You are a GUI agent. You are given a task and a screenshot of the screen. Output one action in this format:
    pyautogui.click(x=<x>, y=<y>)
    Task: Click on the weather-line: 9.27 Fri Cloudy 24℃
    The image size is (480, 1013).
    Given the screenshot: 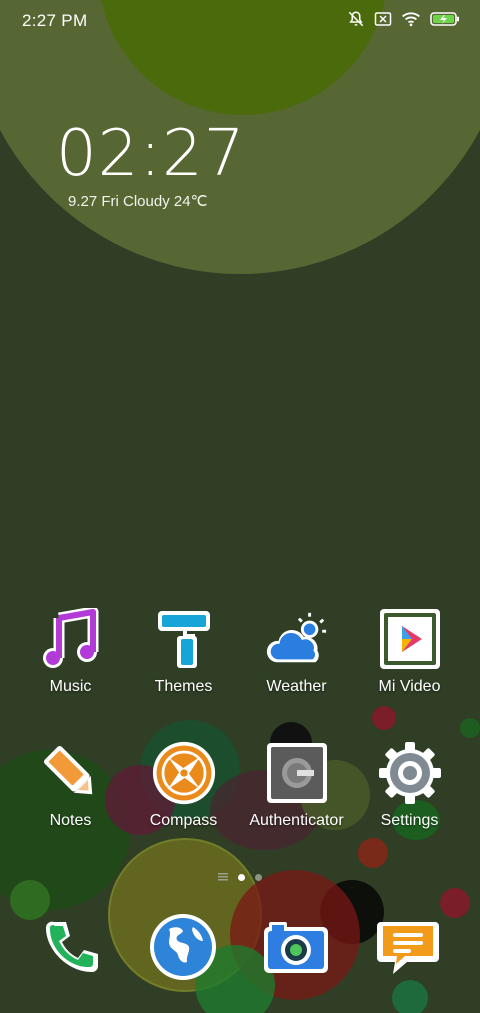 What is the action you would take?
    pyautogui.click(x=138, y=201)
    